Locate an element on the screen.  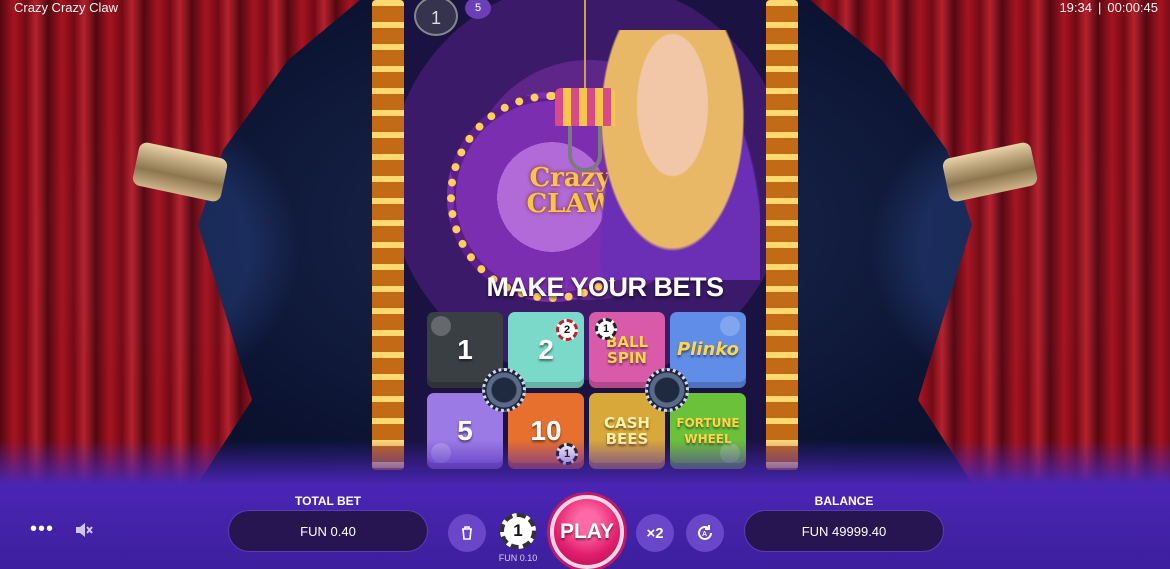
bet-tile-label: 1 is located at coordinates (465, 349).